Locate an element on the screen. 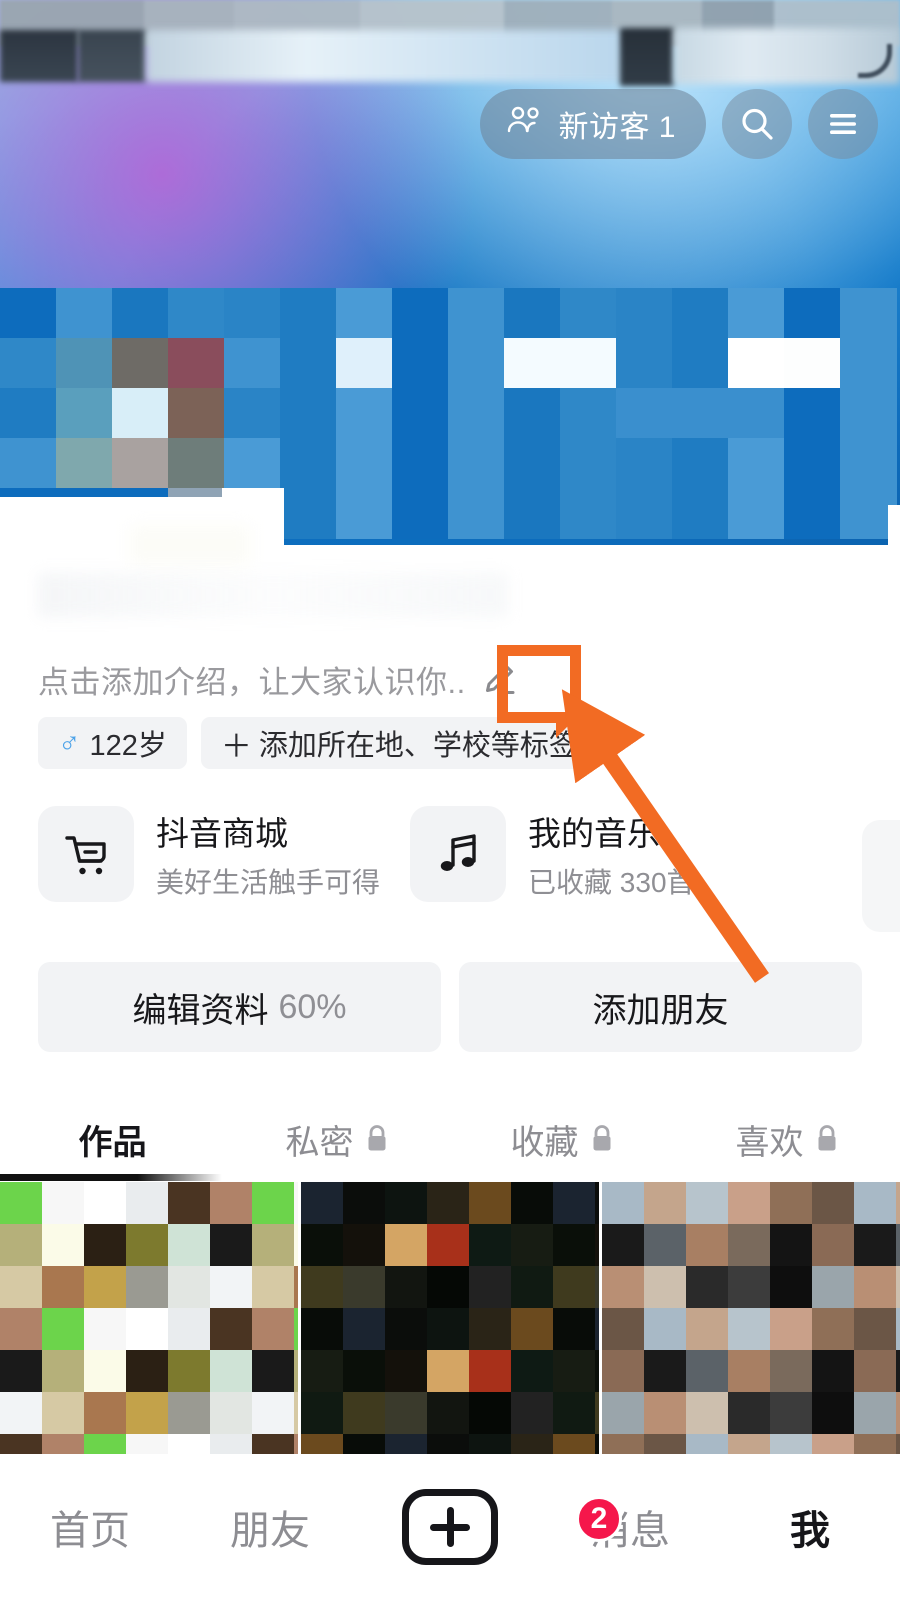 Image resolution: width=900 pixels, height=1600 pixels. profile-tags: ♂ 122岁 ＋ 添加所在地、学校等标签 is located at coordinates (318, 743).